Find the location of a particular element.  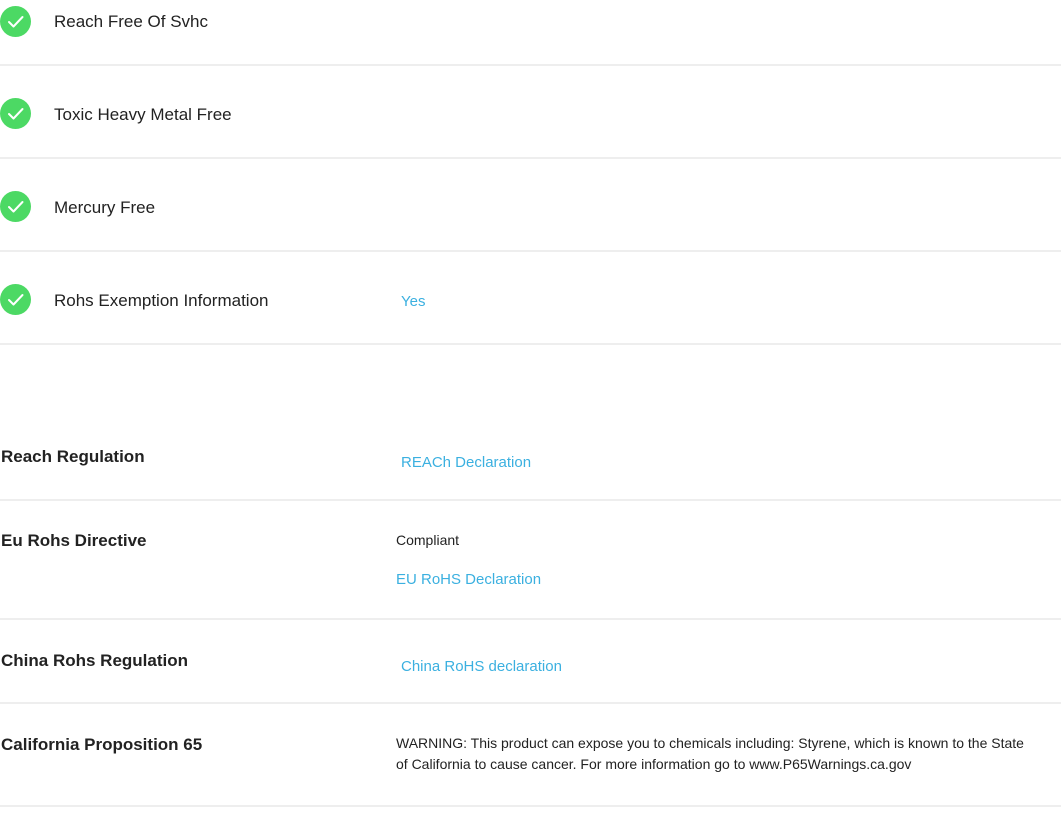

regulation-row-reach: Reach Regulation REACh Declaration is located at coordinates (530, 457).